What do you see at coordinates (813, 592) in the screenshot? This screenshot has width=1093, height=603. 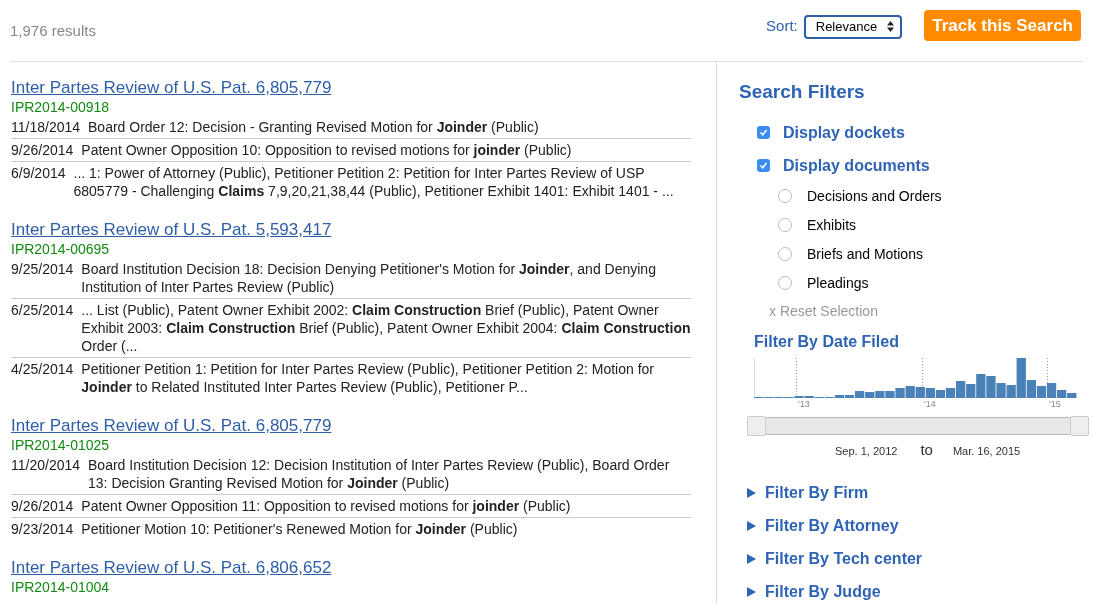 I see `filter-section-toggle: Filter By Judge` at bounding box center [813, 592].